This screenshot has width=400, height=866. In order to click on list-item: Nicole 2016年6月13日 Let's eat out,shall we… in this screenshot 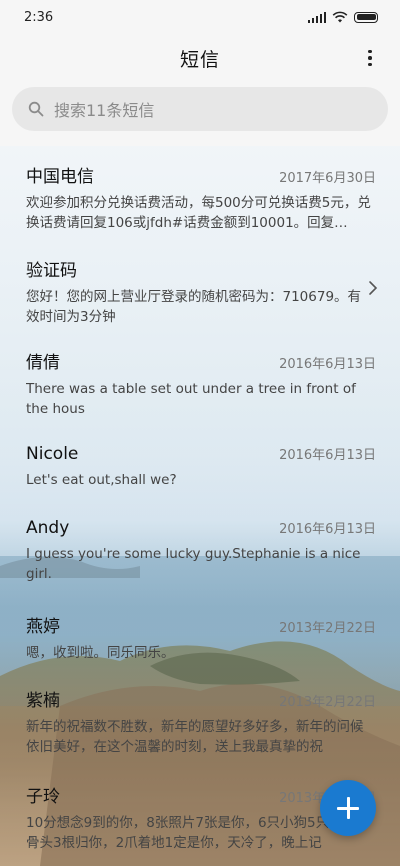, I will do `click(201, 467)`.